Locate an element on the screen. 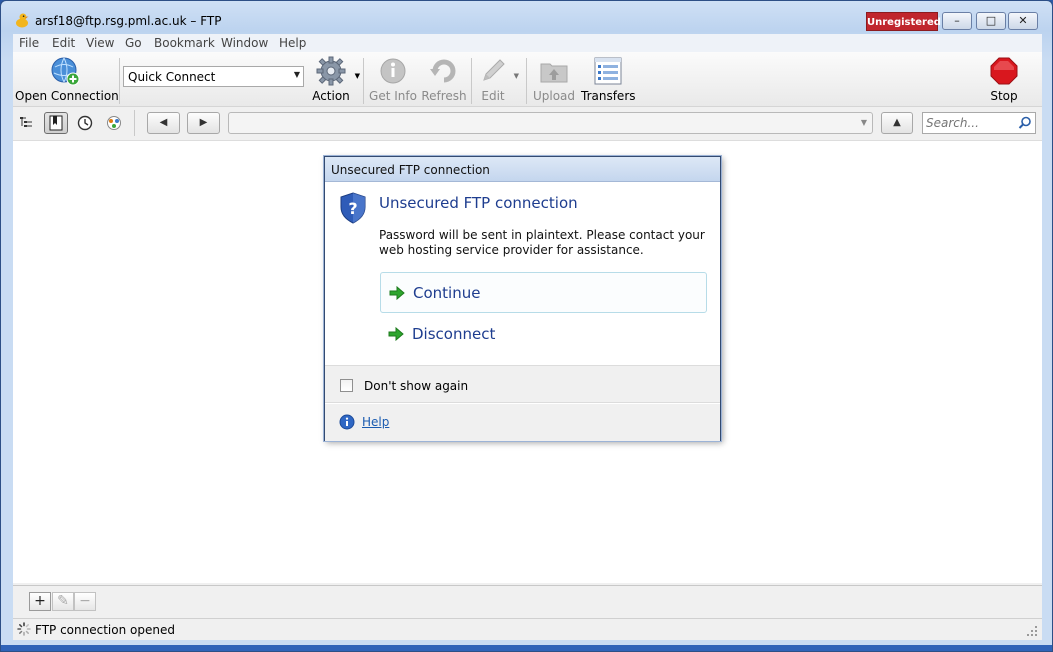  dont-show-again-label: Don't show again is located at coordinates (416, 386).